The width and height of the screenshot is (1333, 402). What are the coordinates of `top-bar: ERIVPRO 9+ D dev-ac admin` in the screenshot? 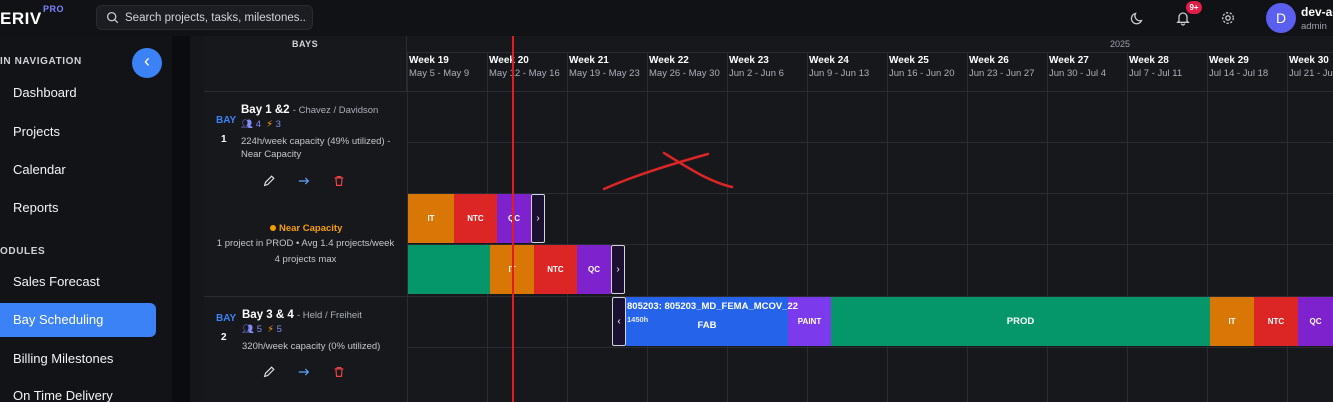 It's located at (666, 18).